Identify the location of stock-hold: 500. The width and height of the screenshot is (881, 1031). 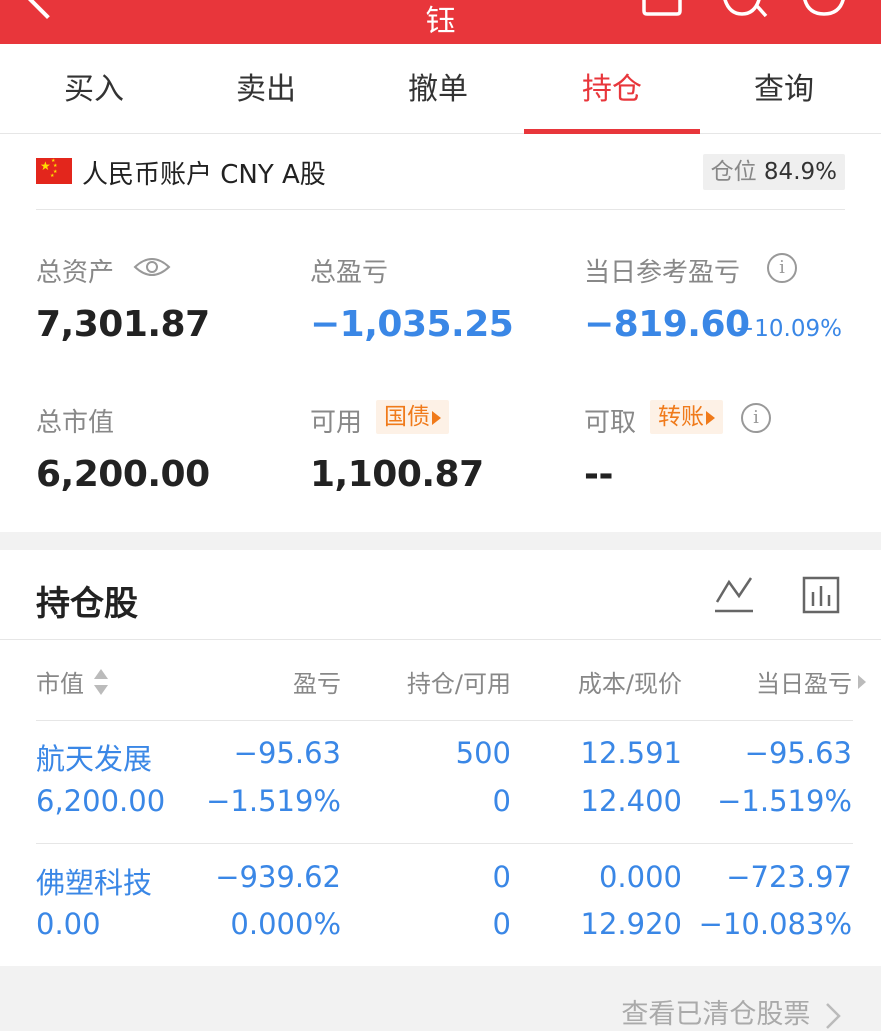
(483, 753).